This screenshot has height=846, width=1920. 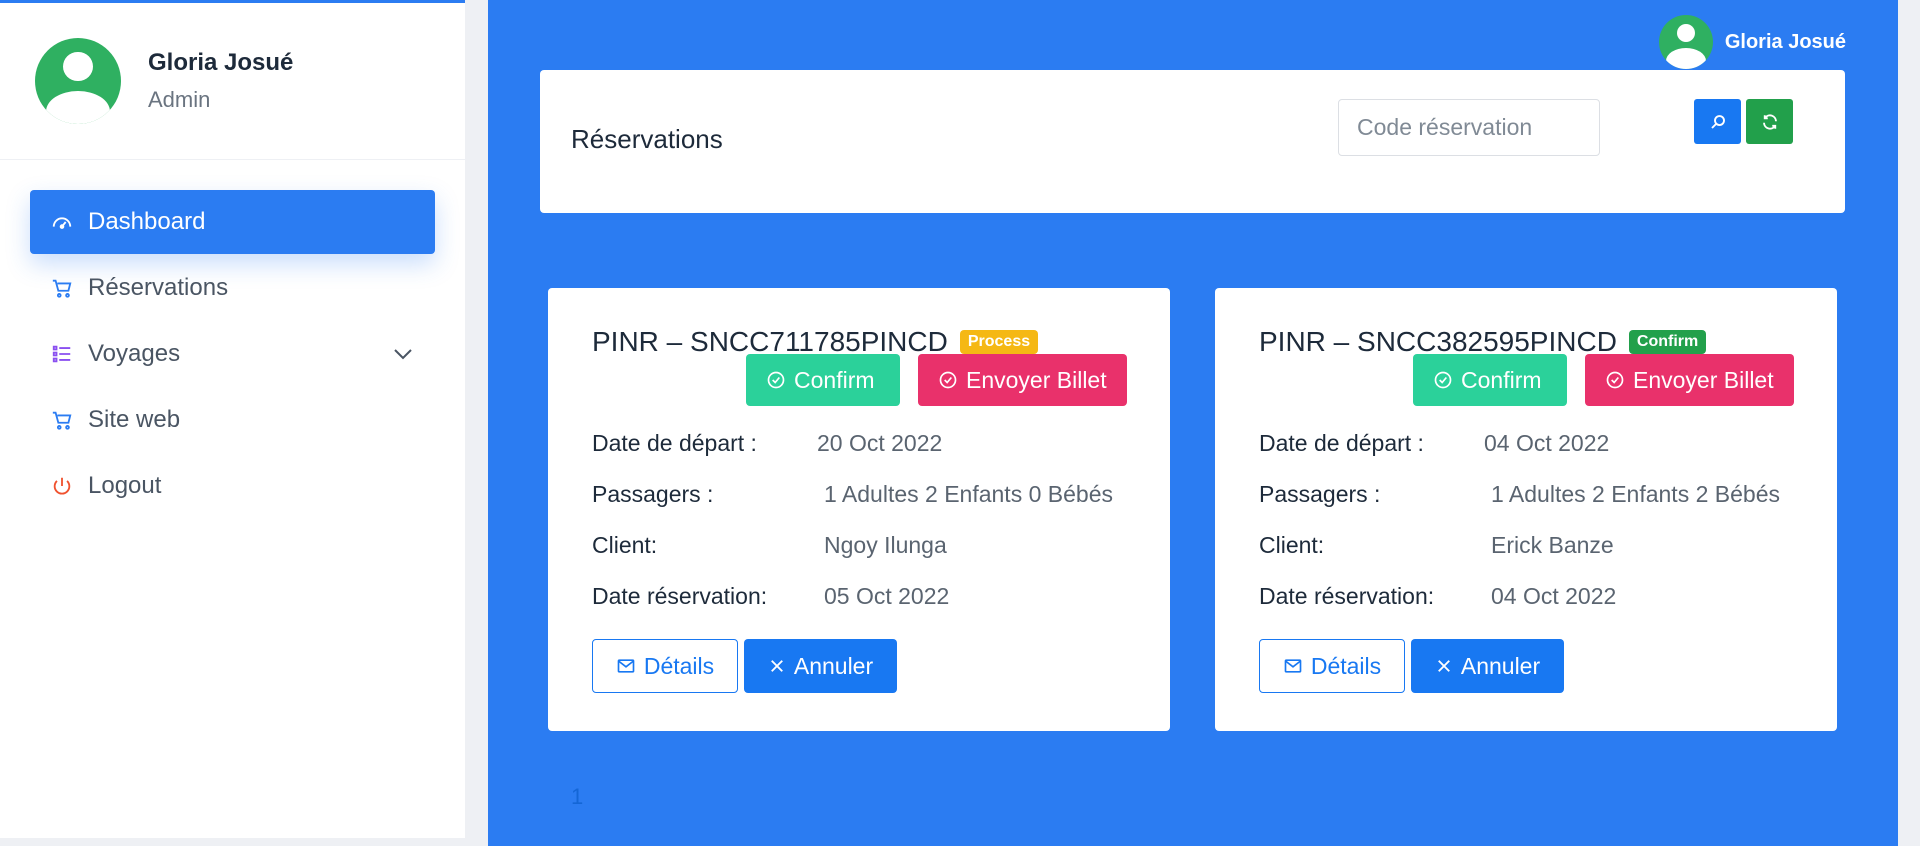 I want to click on client-value: Erick Banze, so click(x=1552, y=545).